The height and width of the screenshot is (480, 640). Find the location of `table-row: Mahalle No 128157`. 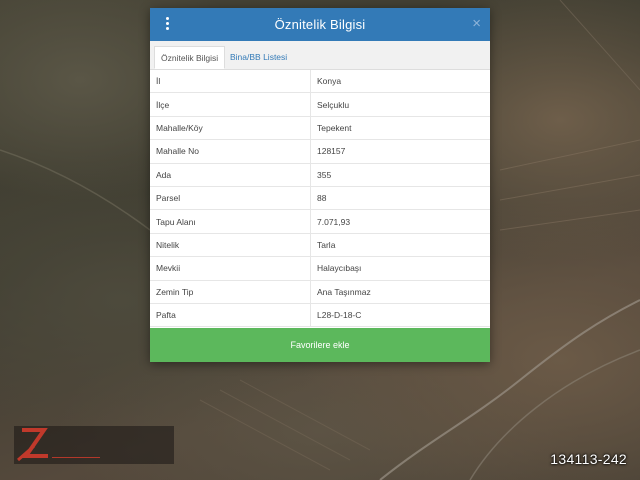

table-row: Mahalle No 128157 is located at coordinates (320, 151).